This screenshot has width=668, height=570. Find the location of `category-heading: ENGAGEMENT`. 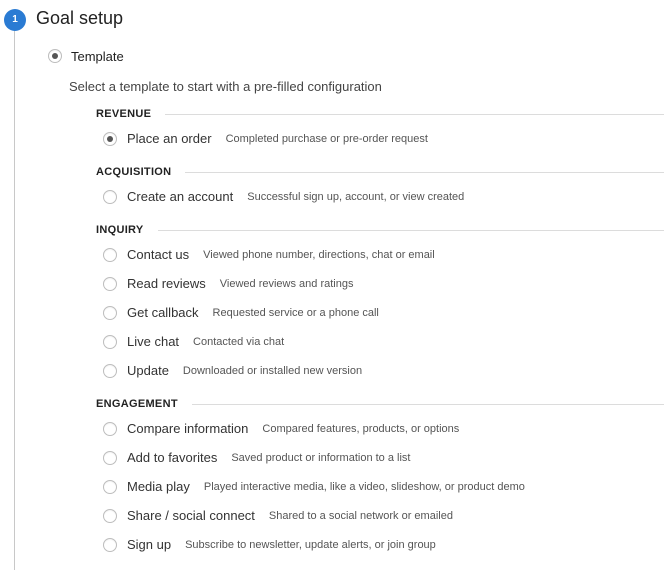

category-heading: ENGAGEMENT is located at coordinates (380, 404).